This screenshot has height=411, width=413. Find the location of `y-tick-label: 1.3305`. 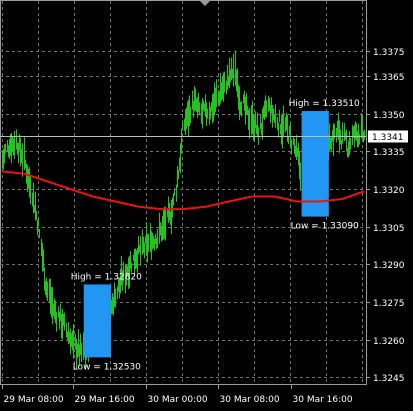

y-tick-label: 1.3305 is located at coordinates (389, 229).